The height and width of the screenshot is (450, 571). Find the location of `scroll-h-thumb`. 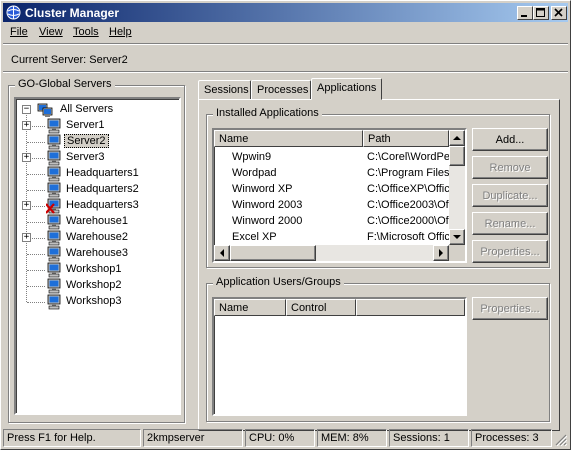

scroll-h-thumb is located at coordinates (273, 253).